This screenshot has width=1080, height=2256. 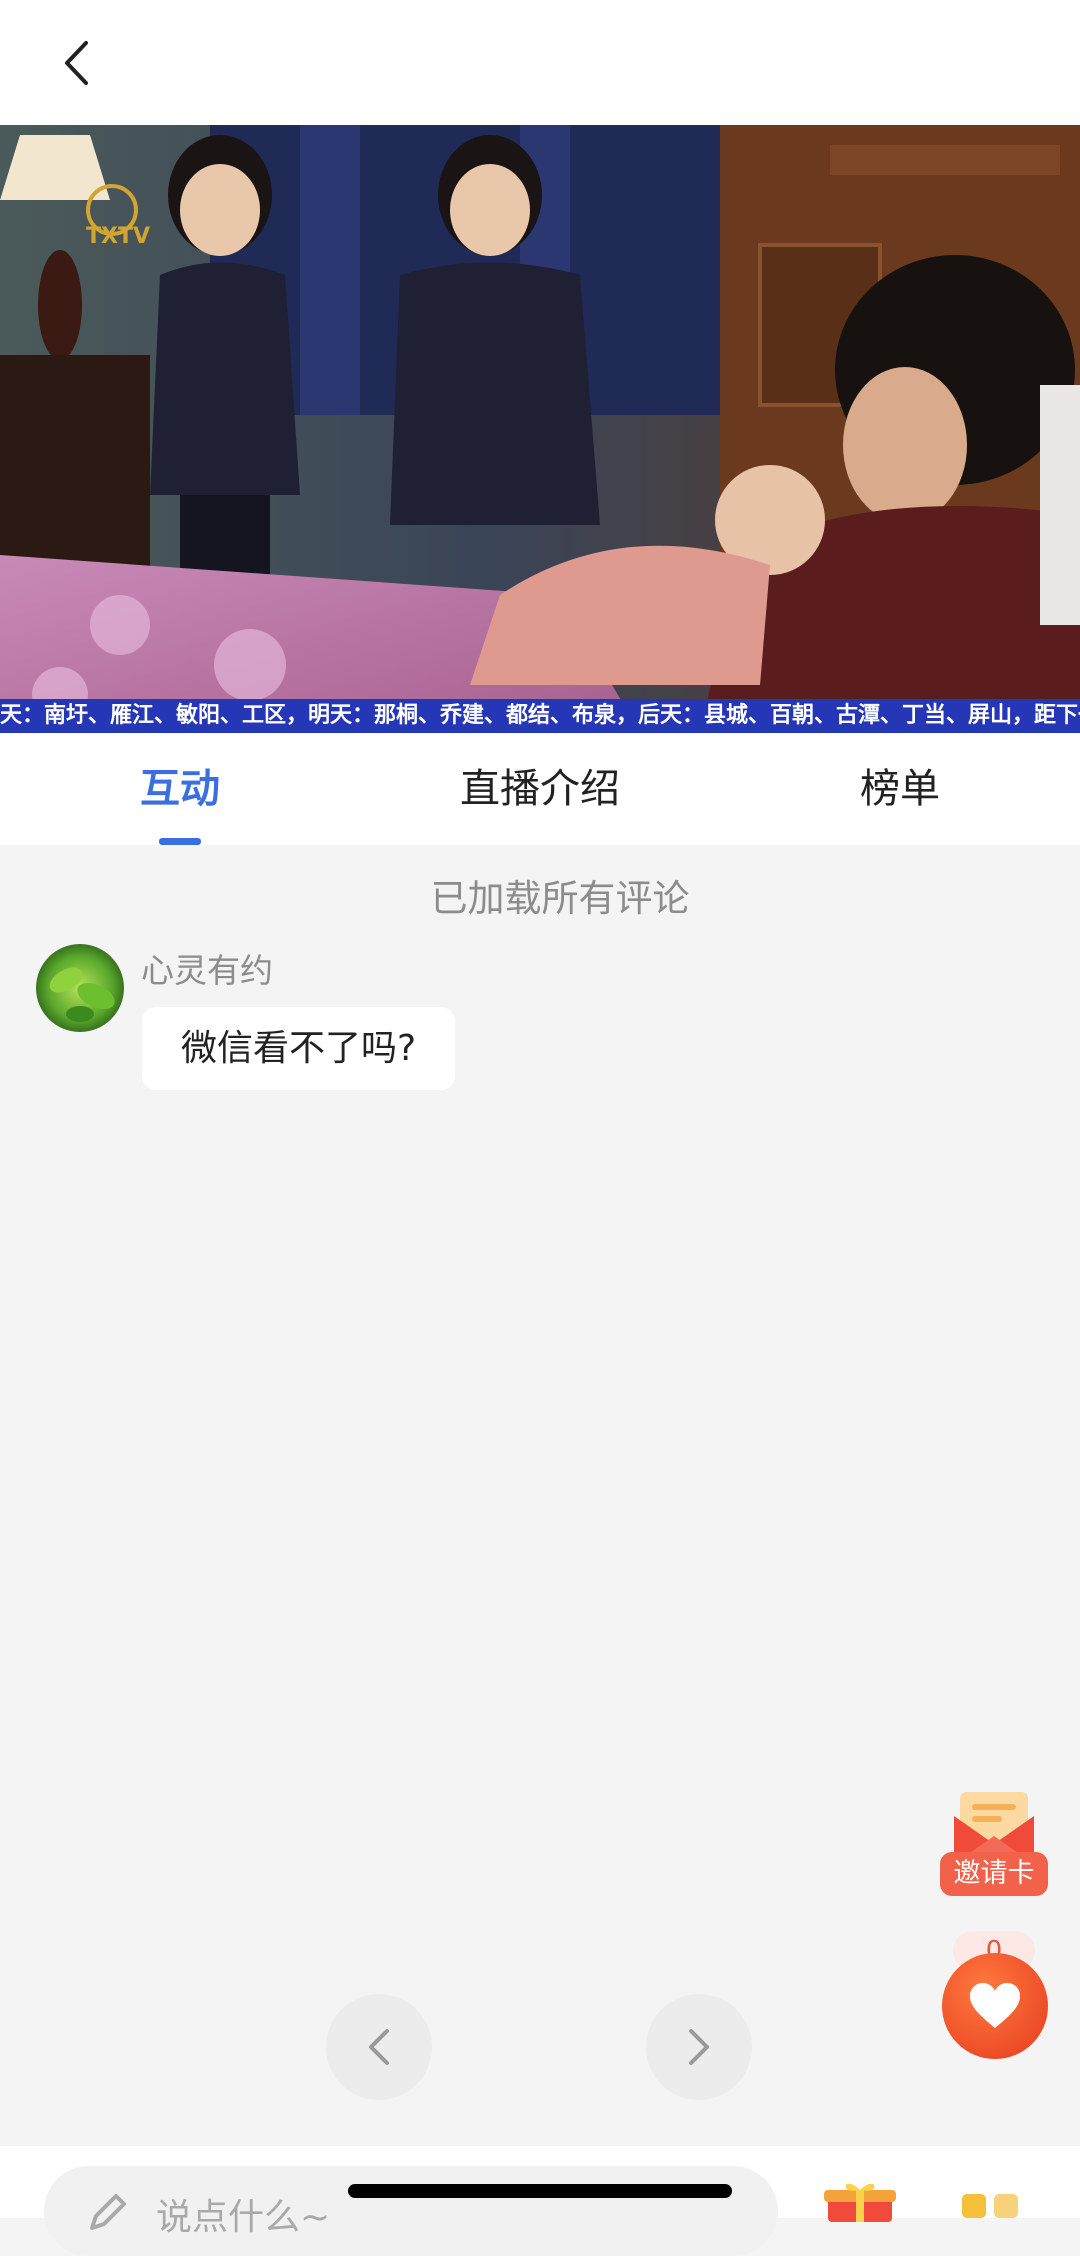 I want to click on heart-icon, so click(x=995, y=2005).